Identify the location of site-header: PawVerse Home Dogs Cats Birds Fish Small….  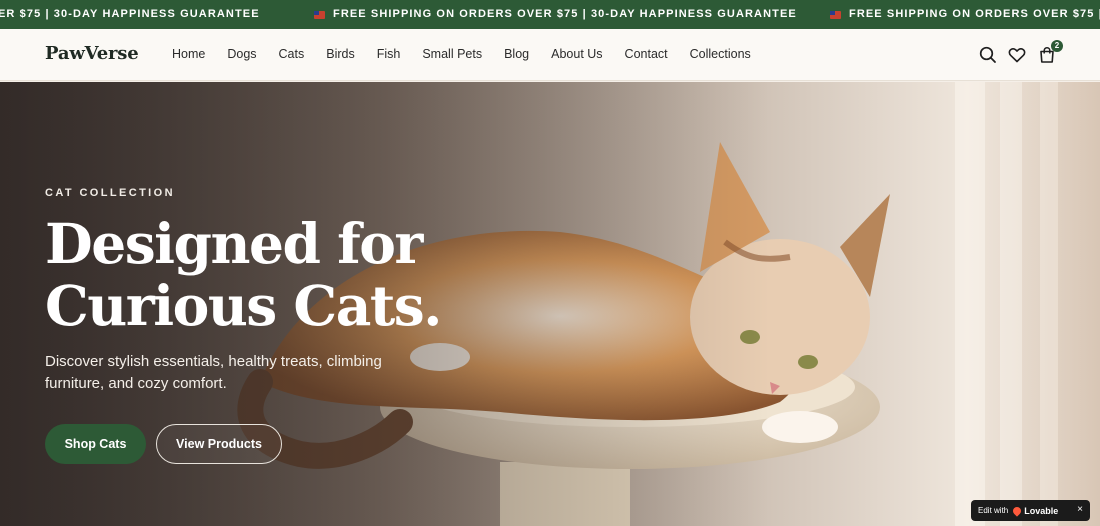
(550, 55).